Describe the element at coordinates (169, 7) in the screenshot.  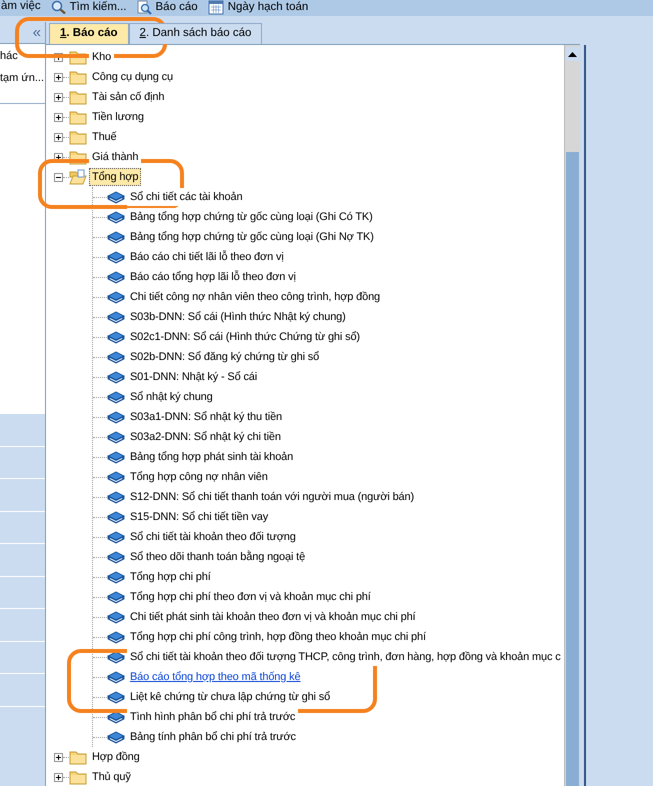
I see `toolbar-button: Báo cáo` at that location.